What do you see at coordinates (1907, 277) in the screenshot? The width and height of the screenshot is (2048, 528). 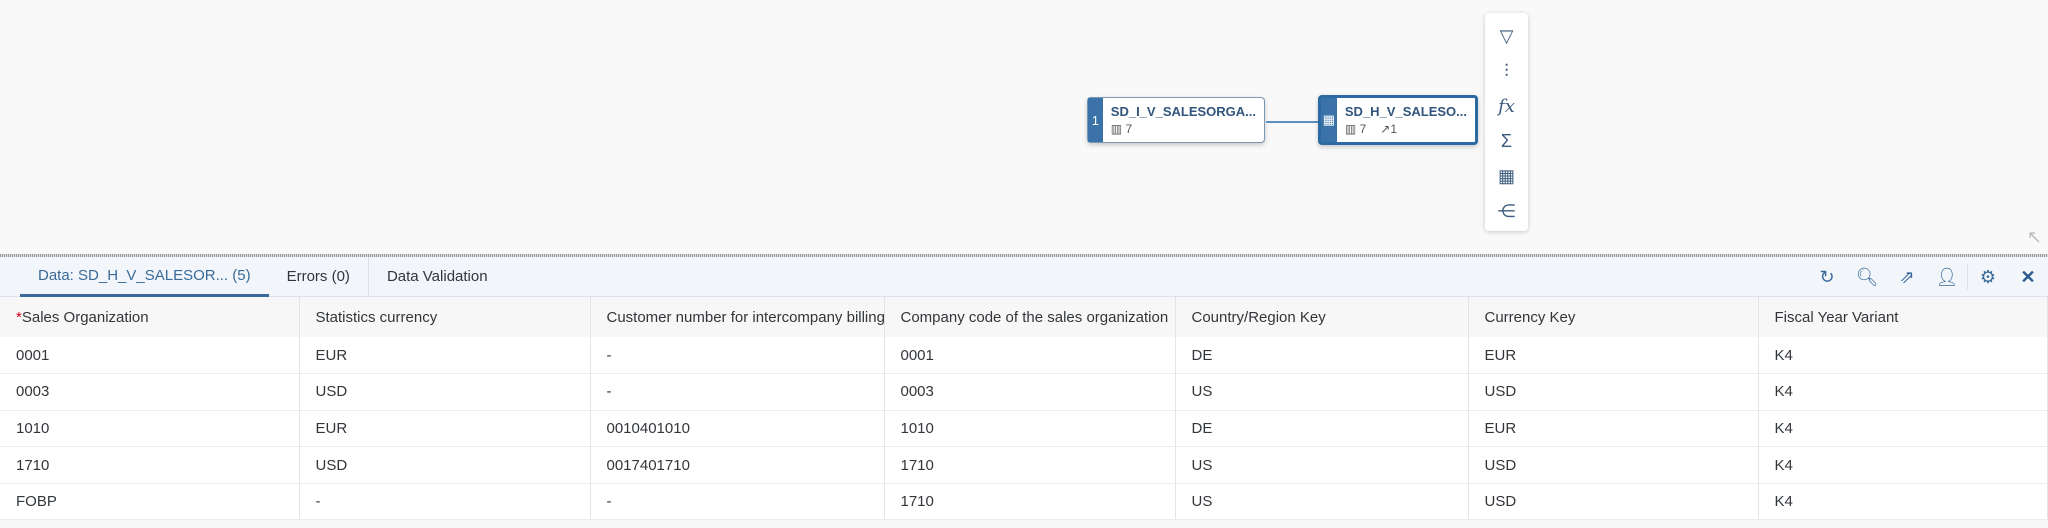 I see `export-icon: ⇗` at bounding box center [1907, 277].